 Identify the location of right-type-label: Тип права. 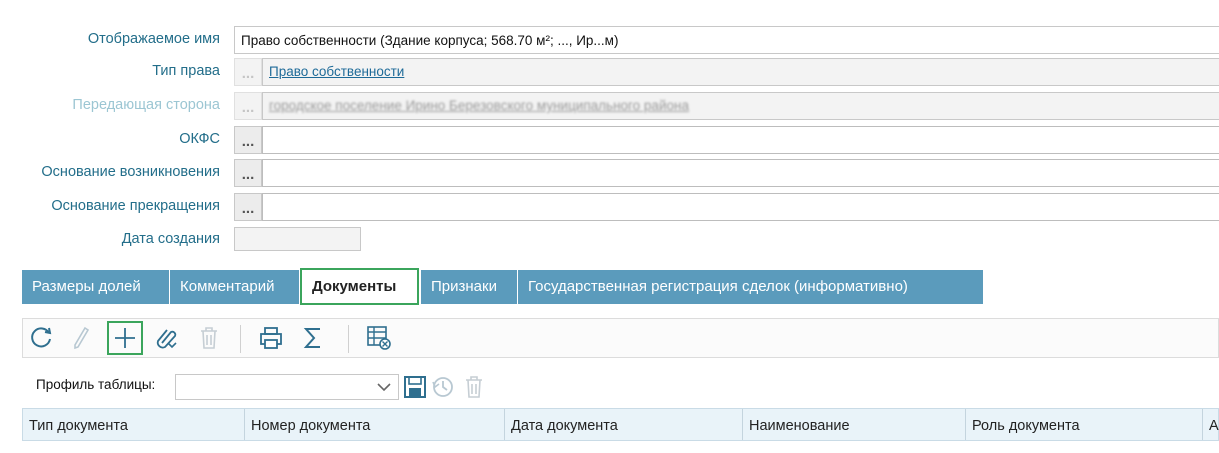
(186, 71).